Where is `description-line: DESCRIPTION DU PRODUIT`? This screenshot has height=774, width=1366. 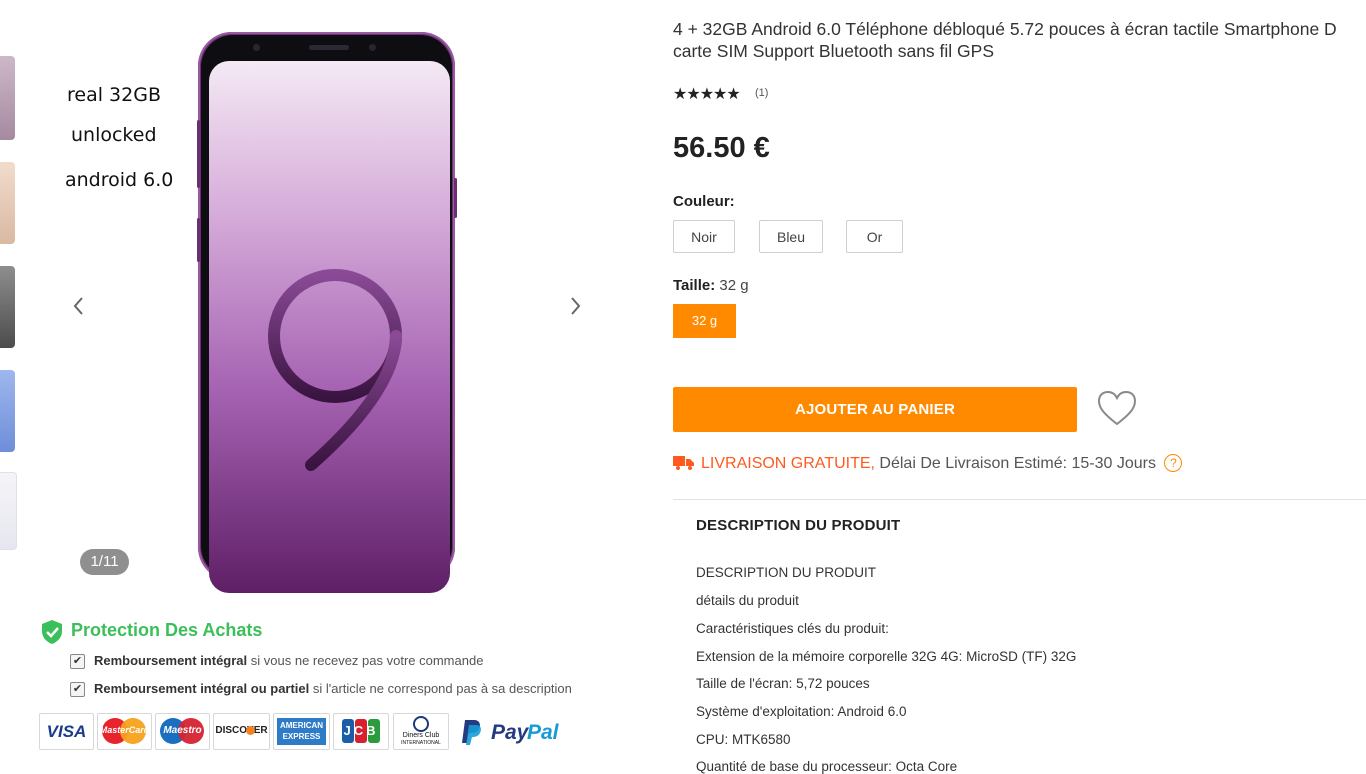
description-line: DESCRIPTION DU PRODUIT is located at coordinates (786, 572).